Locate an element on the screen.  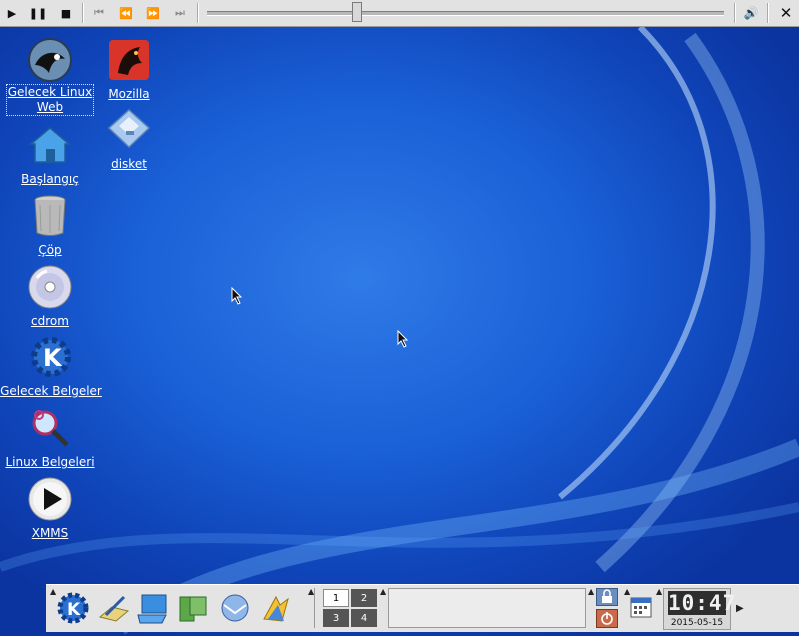
icon-label: Gelecek Belgeler is located at coordinates (51, 391).